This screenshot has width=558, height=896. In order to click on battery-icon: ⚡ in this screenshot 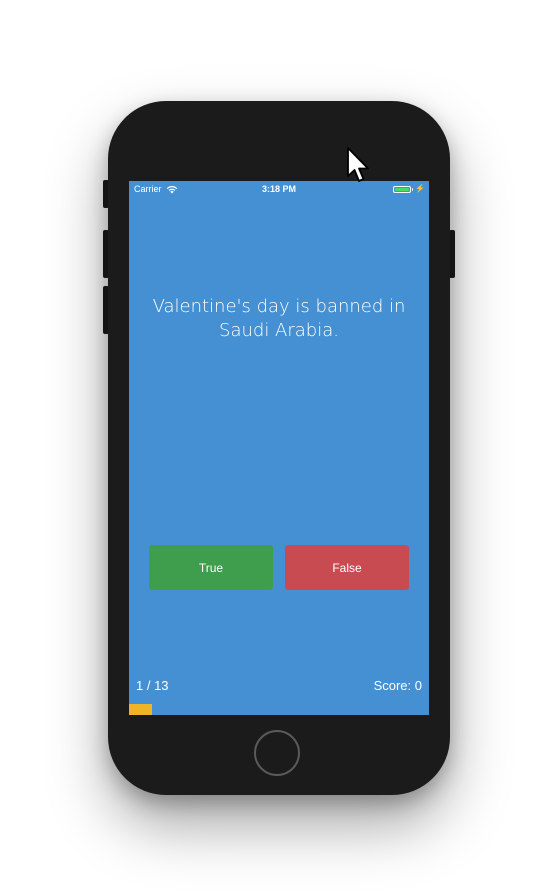, I will do `click(408, 188)`.